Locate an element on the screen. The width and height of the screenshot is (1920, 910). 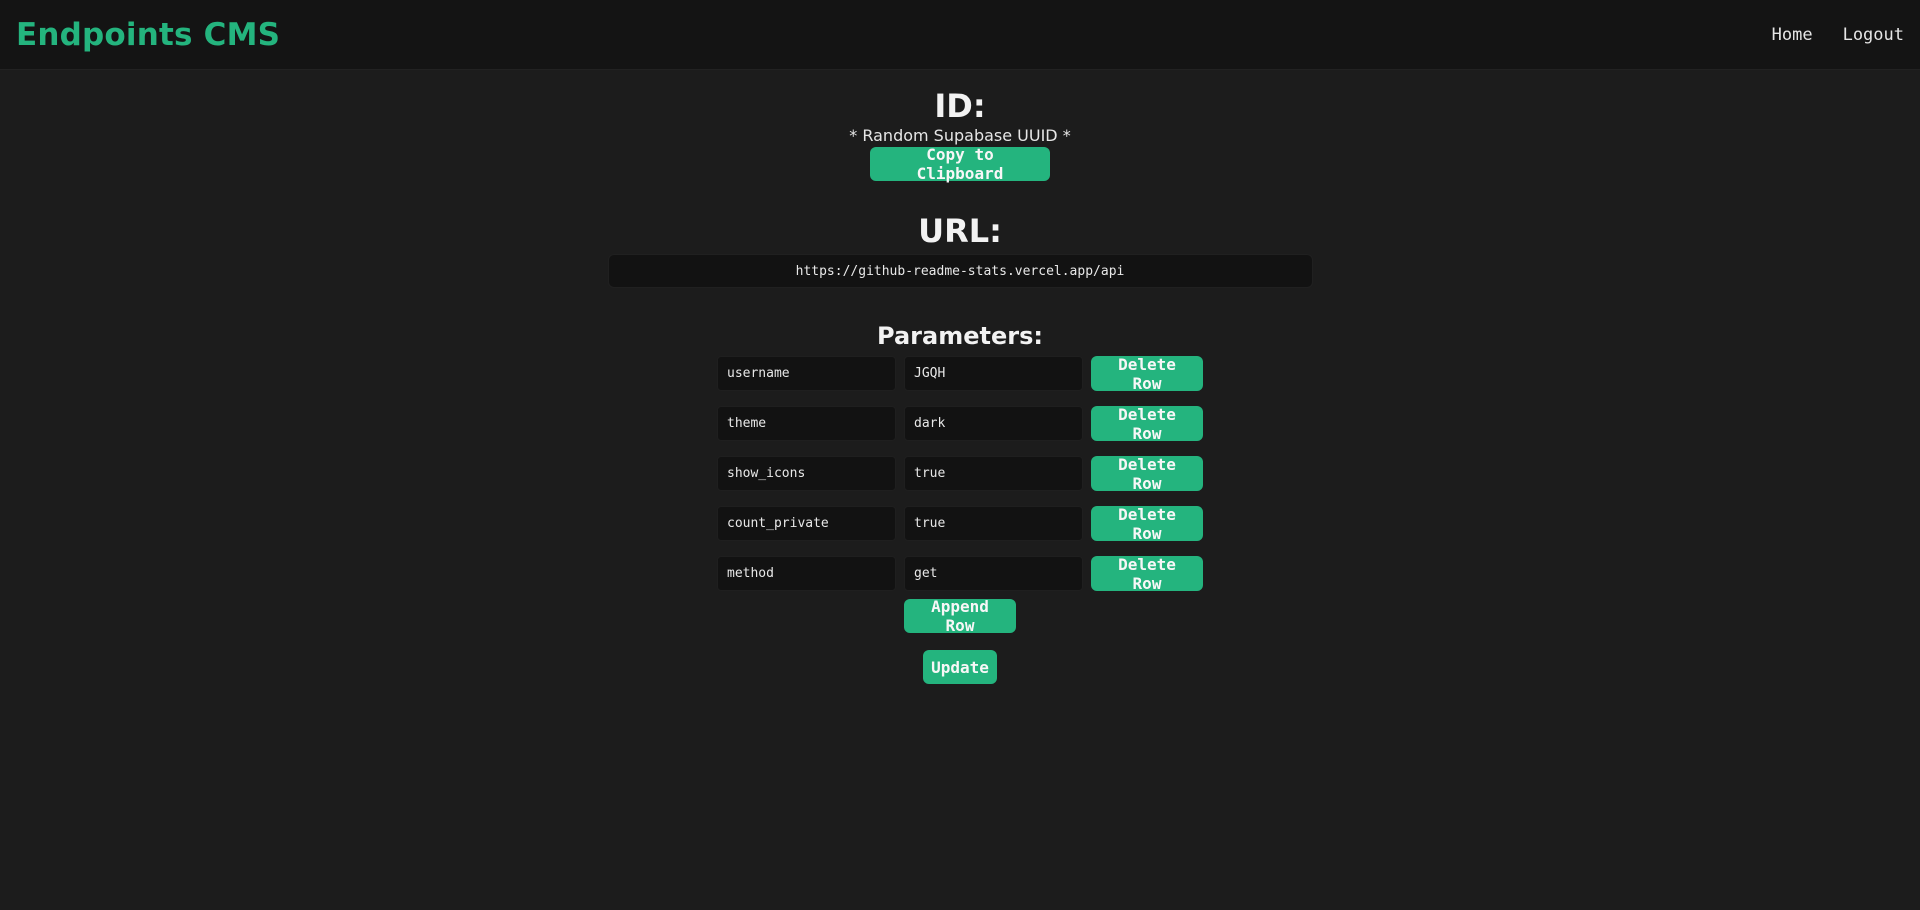
parameter-value-input: get is located at coordinates (993, 574).